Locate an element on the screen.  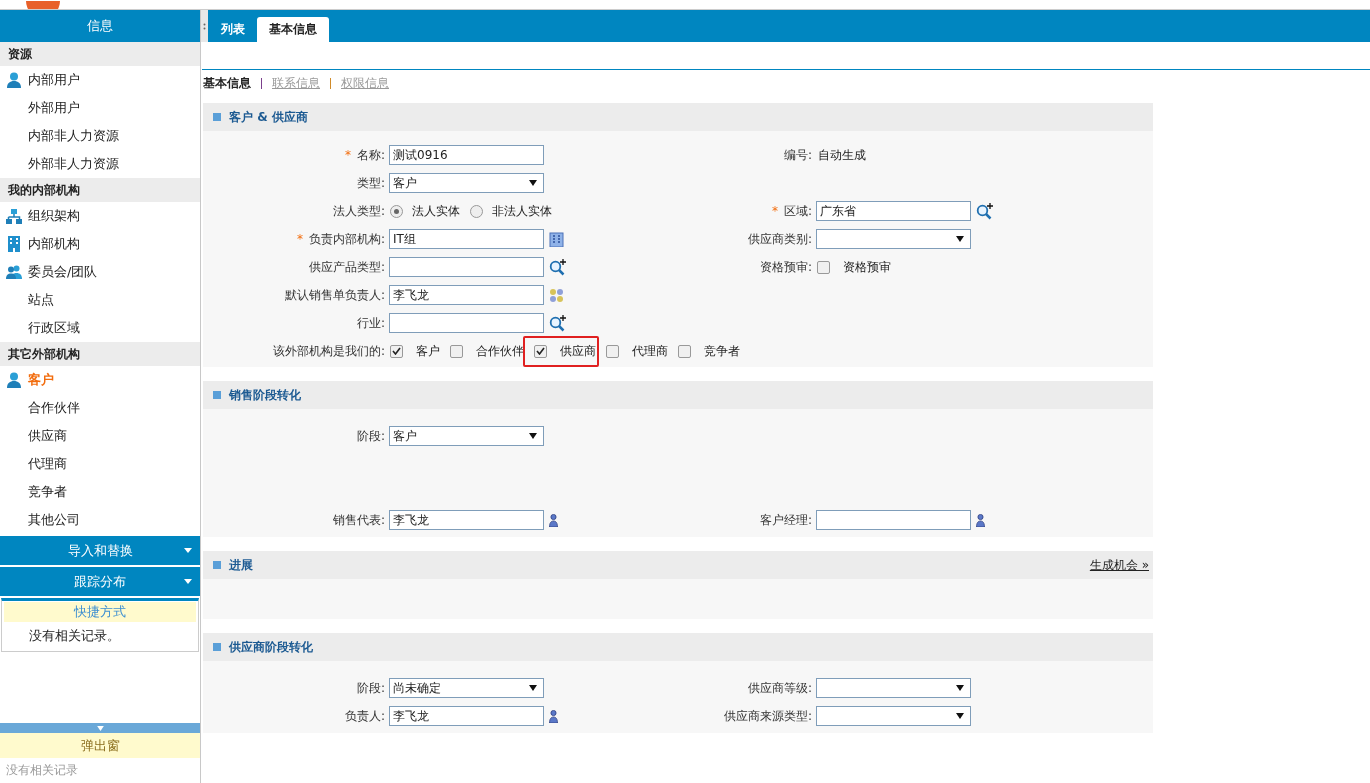
field-label: 供应商来源类型: is located at coordinates (767, 716).